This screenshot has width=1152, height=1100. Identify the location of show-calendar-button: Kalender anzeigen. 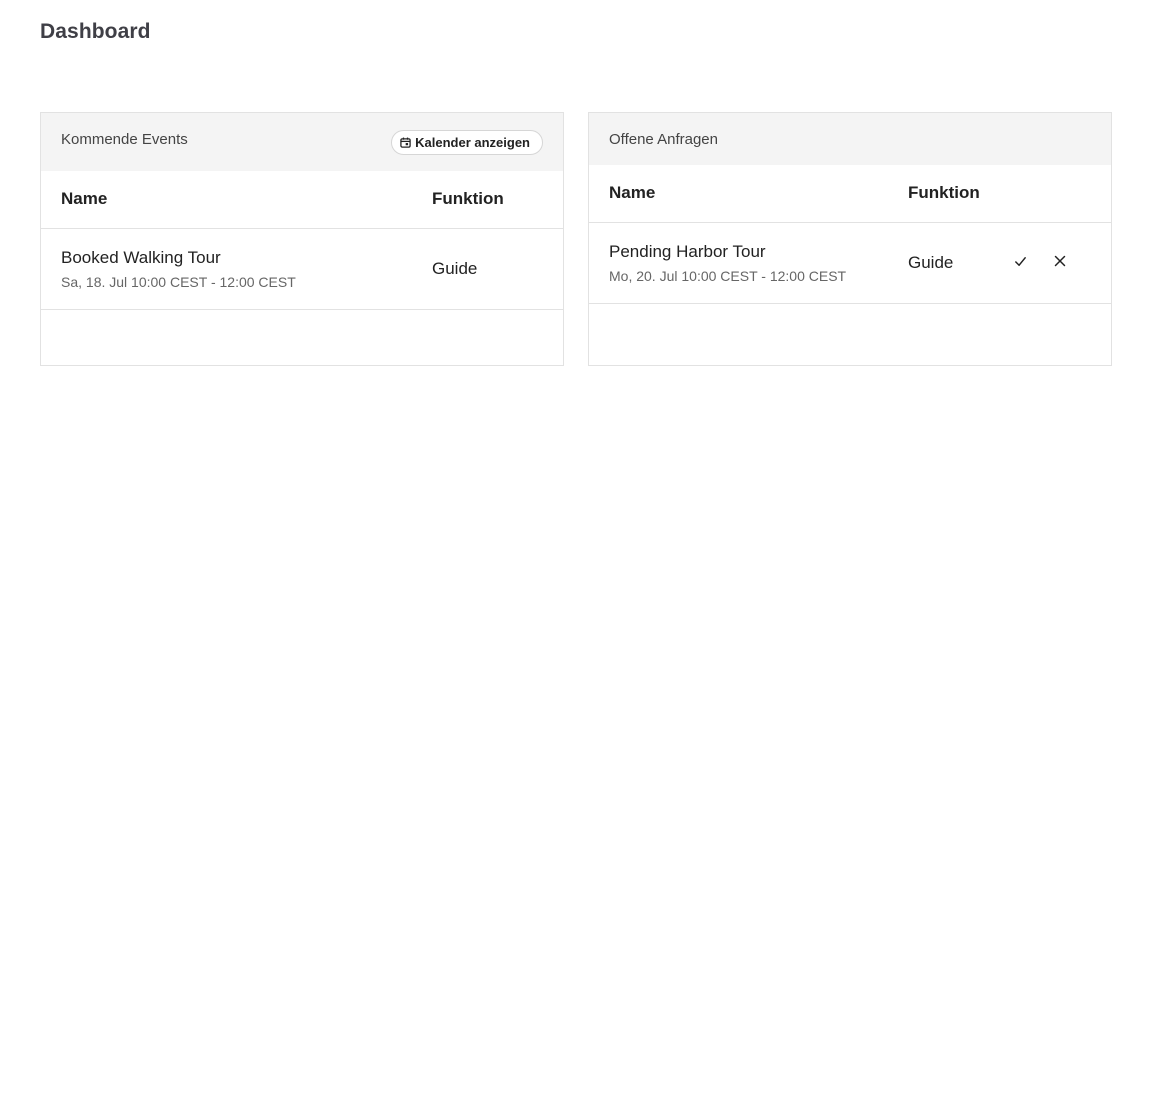
(467, 142).